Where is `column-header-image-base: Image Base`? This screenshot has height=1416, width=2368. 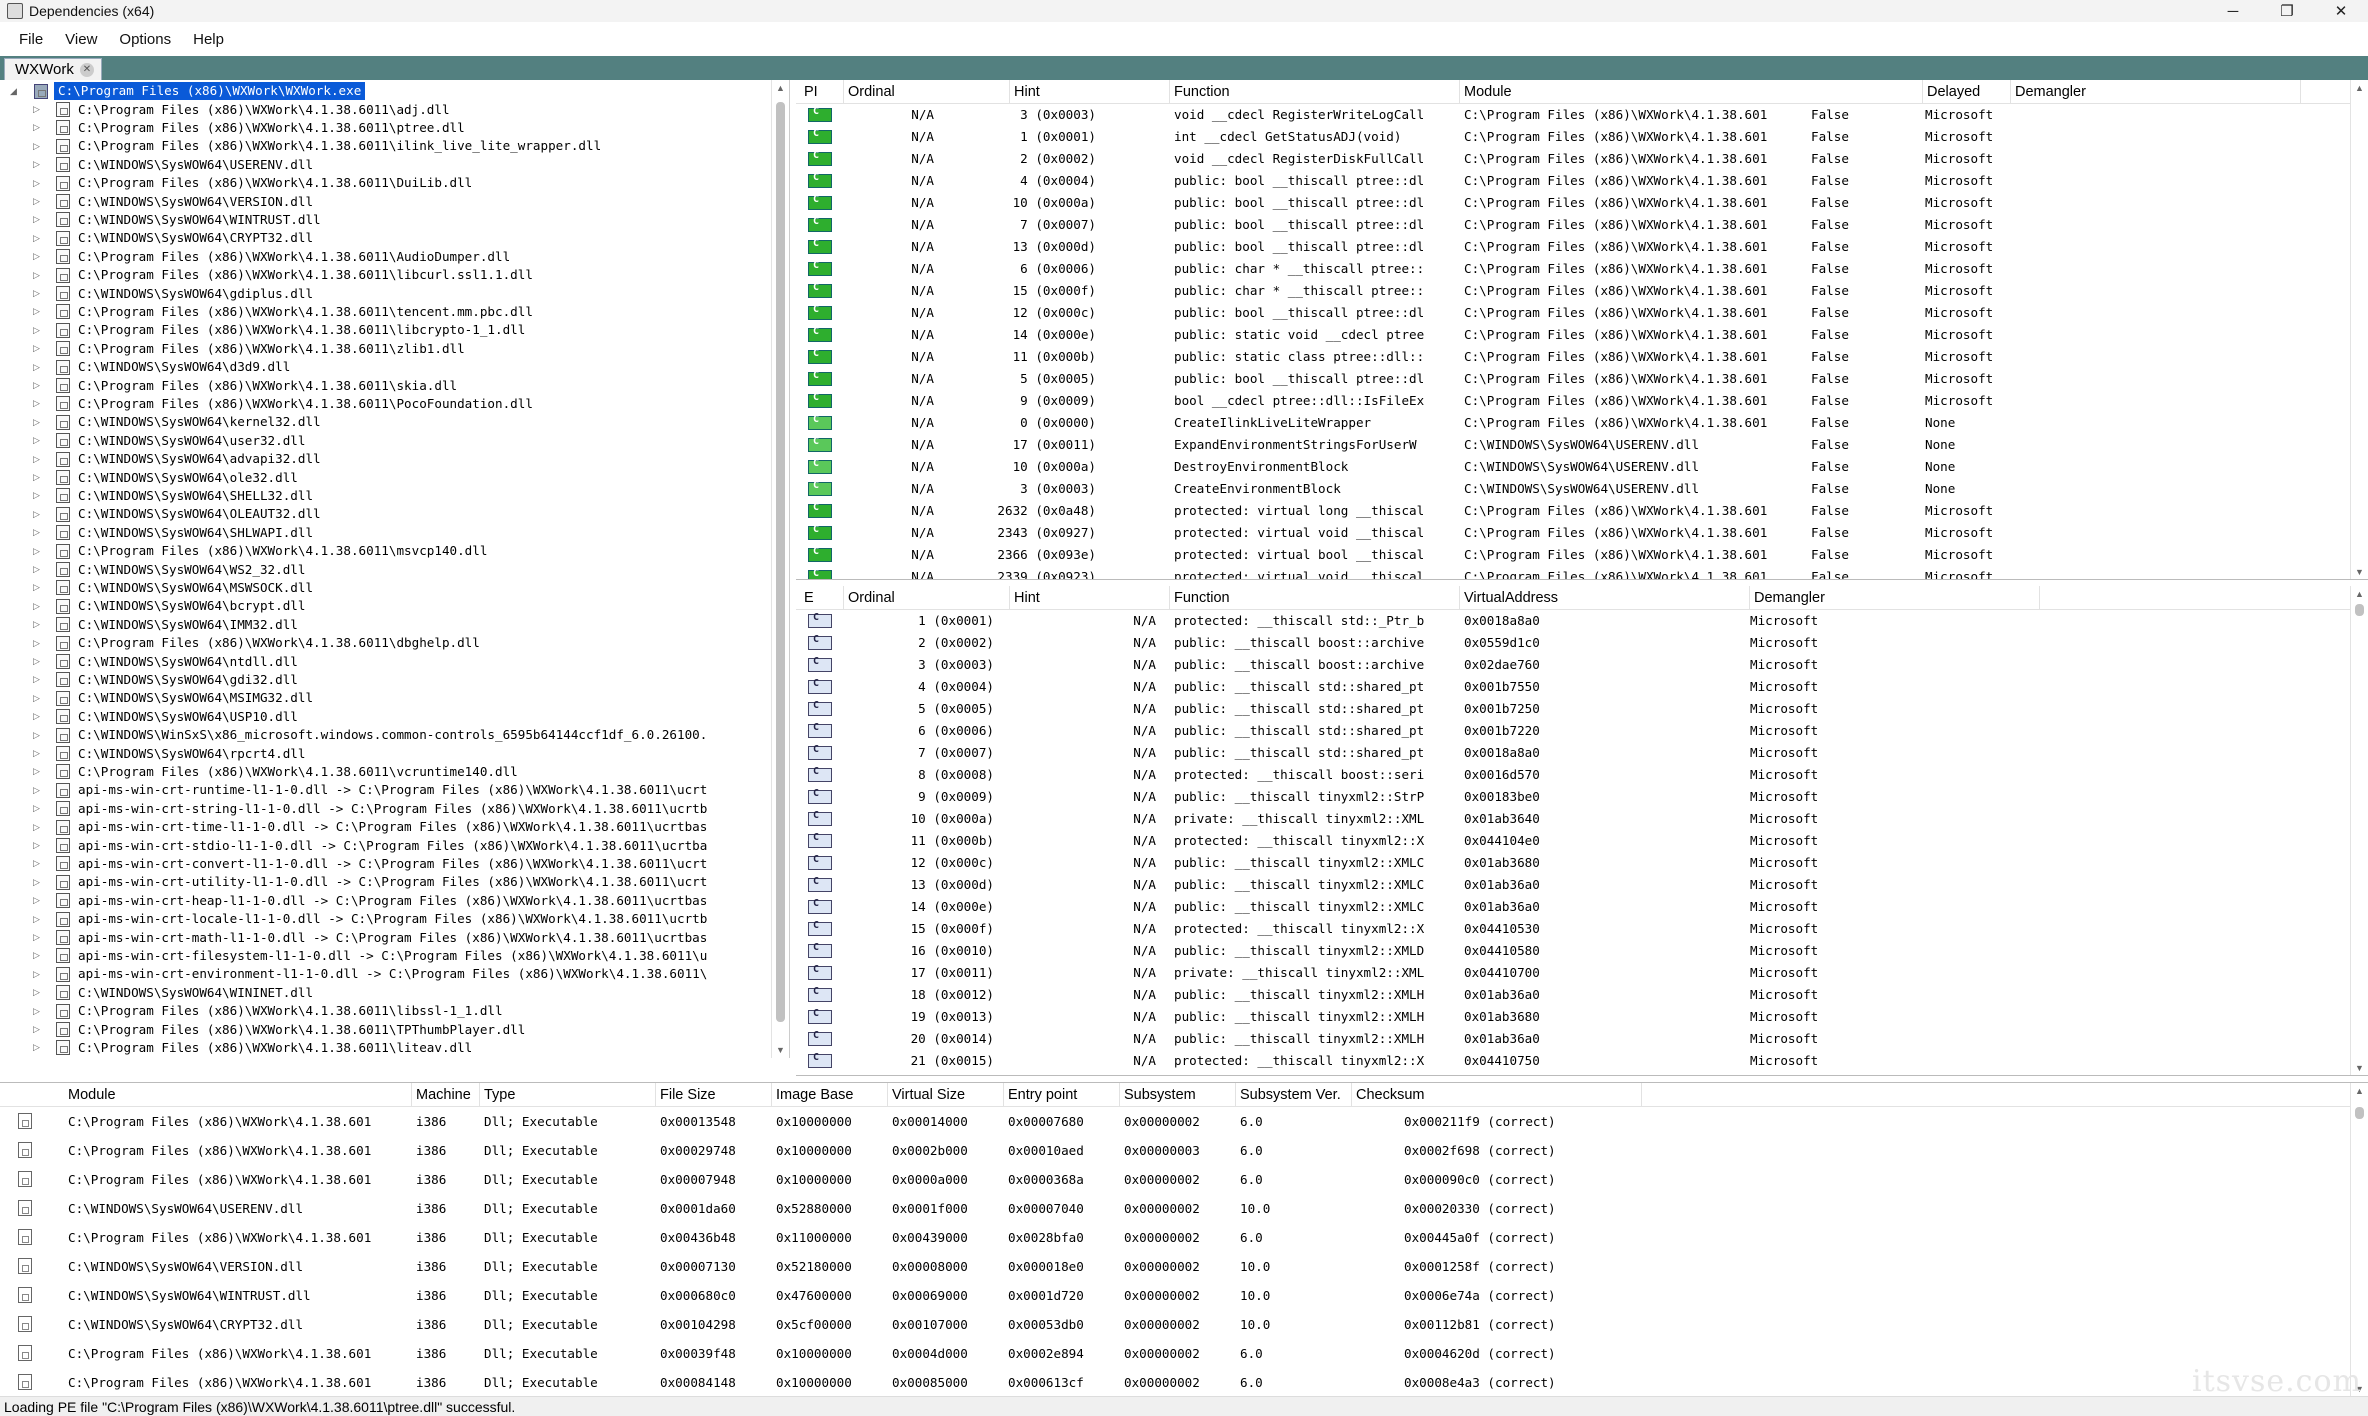
column-header-image-base: Image Base is located at coordinates (830, 1095).